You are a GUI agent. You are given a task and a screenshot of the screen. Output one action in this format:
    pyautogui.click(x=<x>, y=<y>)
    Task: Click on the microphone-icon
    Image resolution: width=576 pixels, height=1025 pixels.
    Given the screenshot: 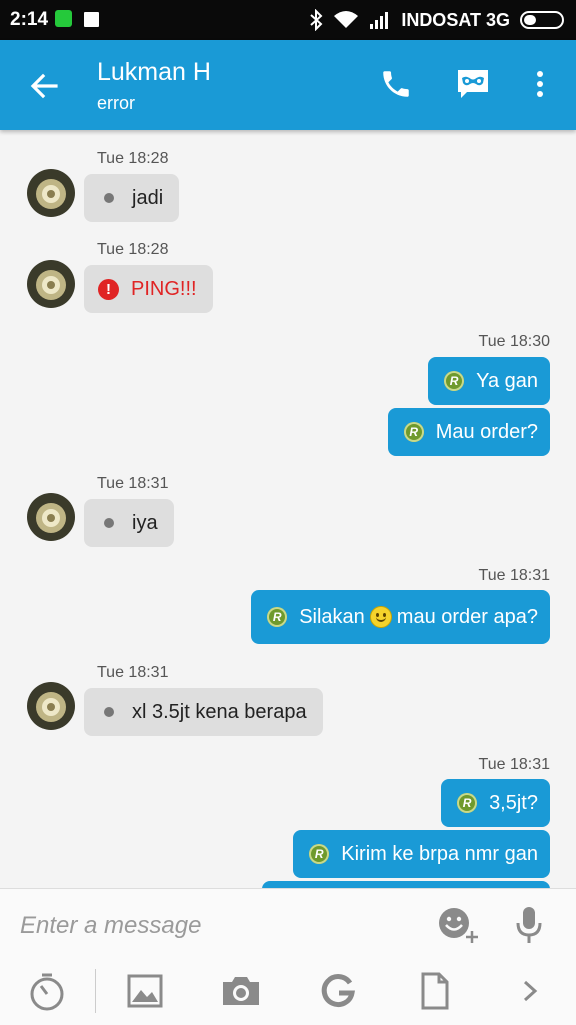 What is the action you would take?
    pyautogui.click(x=529, y=925)
    